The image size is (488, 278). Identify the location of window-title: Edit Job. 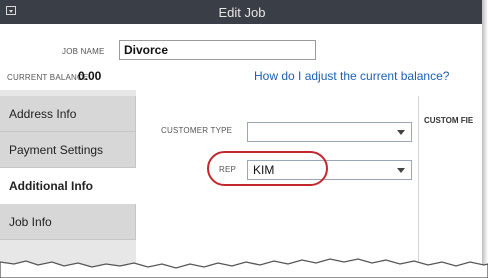
(242, 12).